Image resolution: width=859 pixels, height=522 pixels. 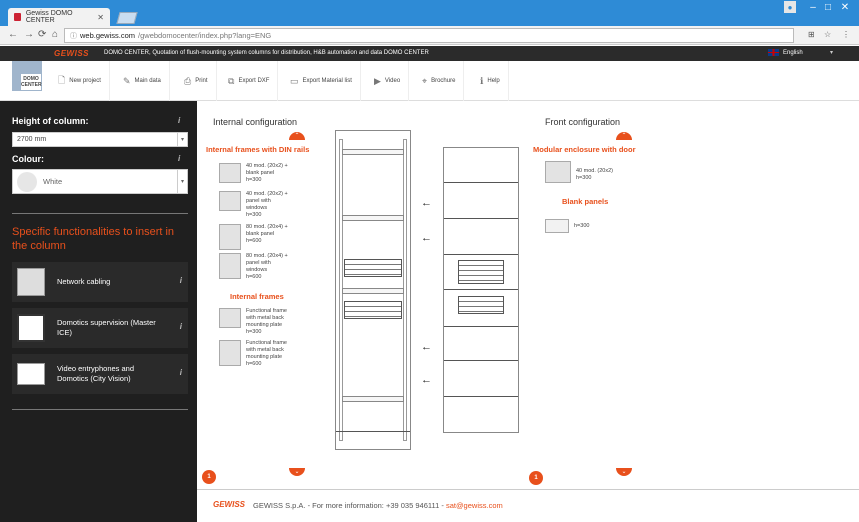 I want to click on internal-configuration-title: Internal configuration, so click(x=255, y=122).